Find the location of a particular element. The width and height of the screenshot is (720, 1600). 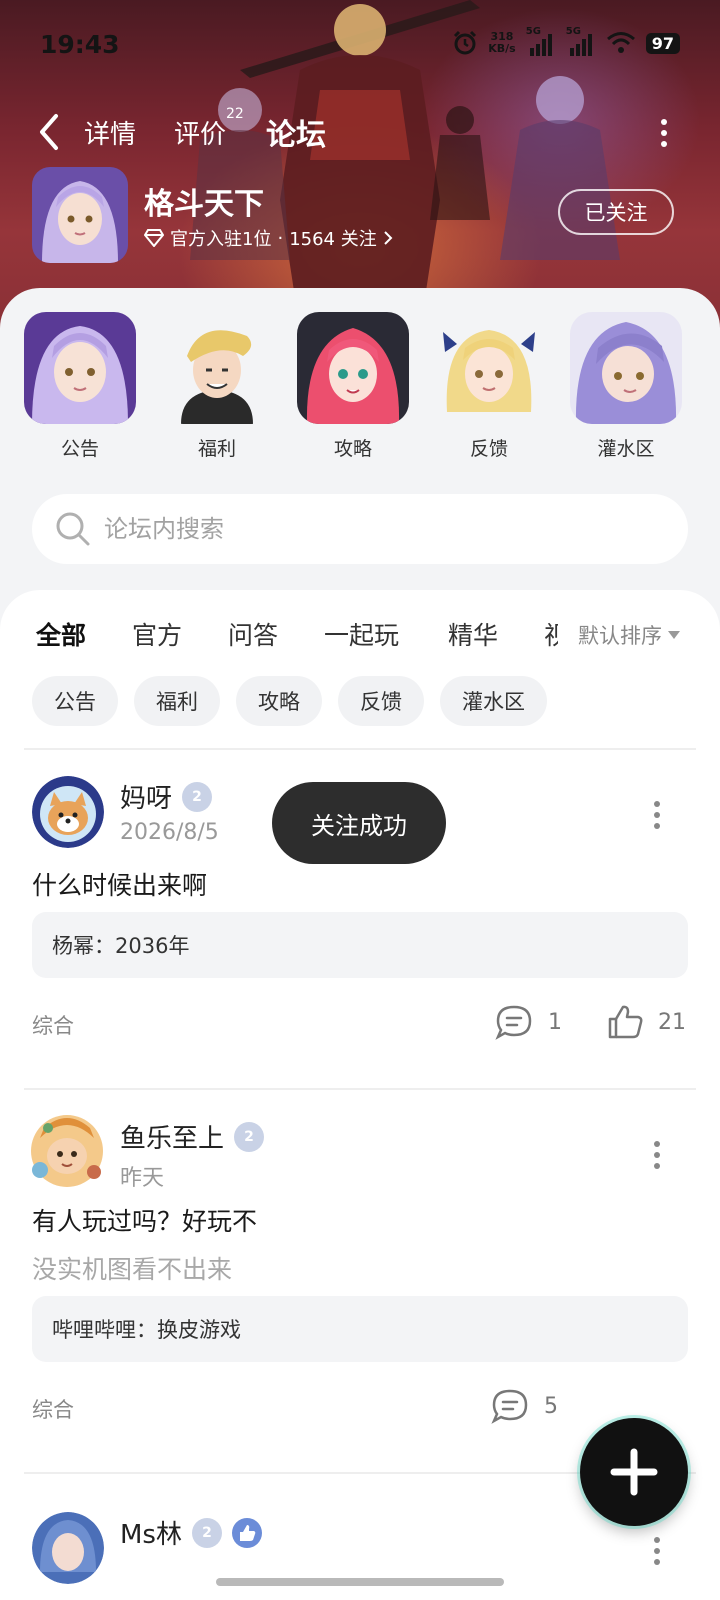

sort-dropdown: 默认排序 is located at coordinates (619, 635).